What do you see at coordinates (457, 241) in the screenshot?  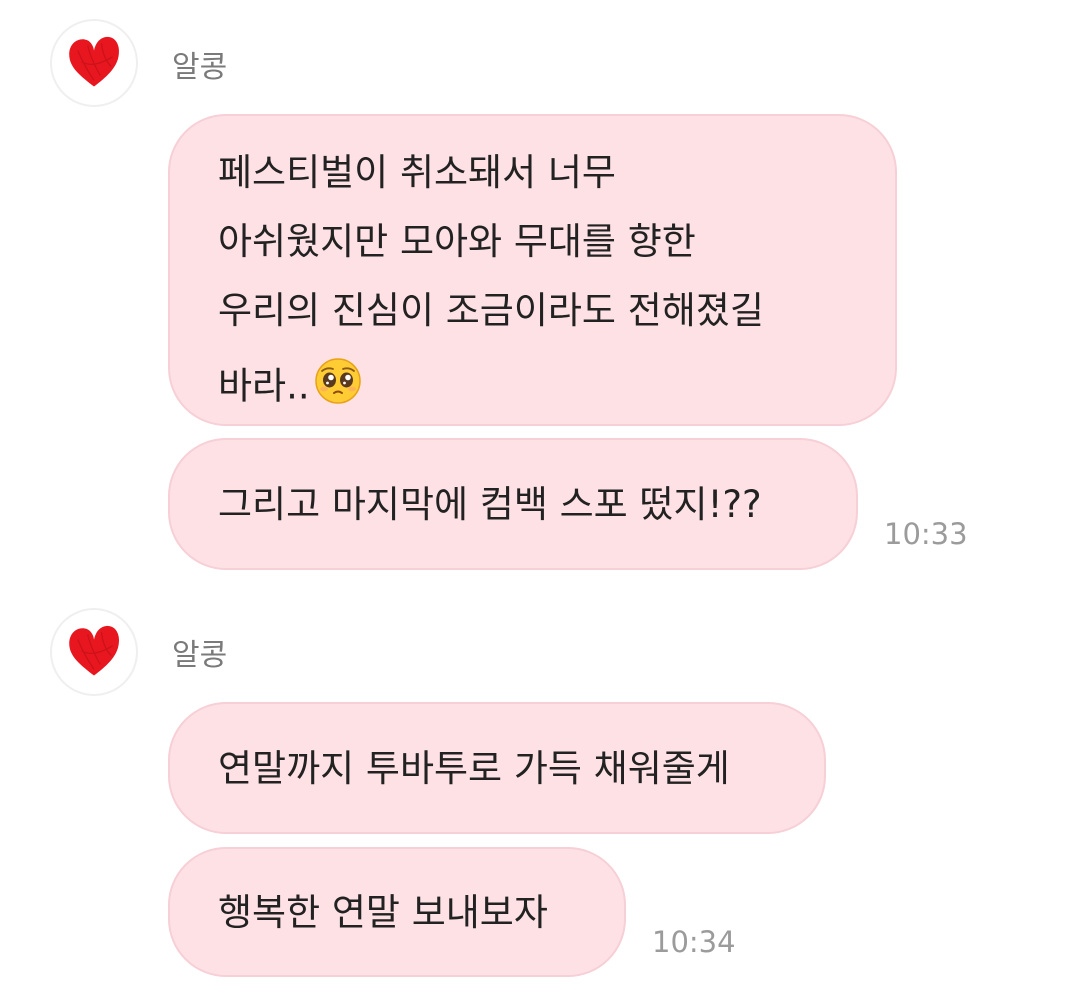 I see `message-line: 아쉬웠지만 모아와 무대를 향한` at bounding box center [457, 241].